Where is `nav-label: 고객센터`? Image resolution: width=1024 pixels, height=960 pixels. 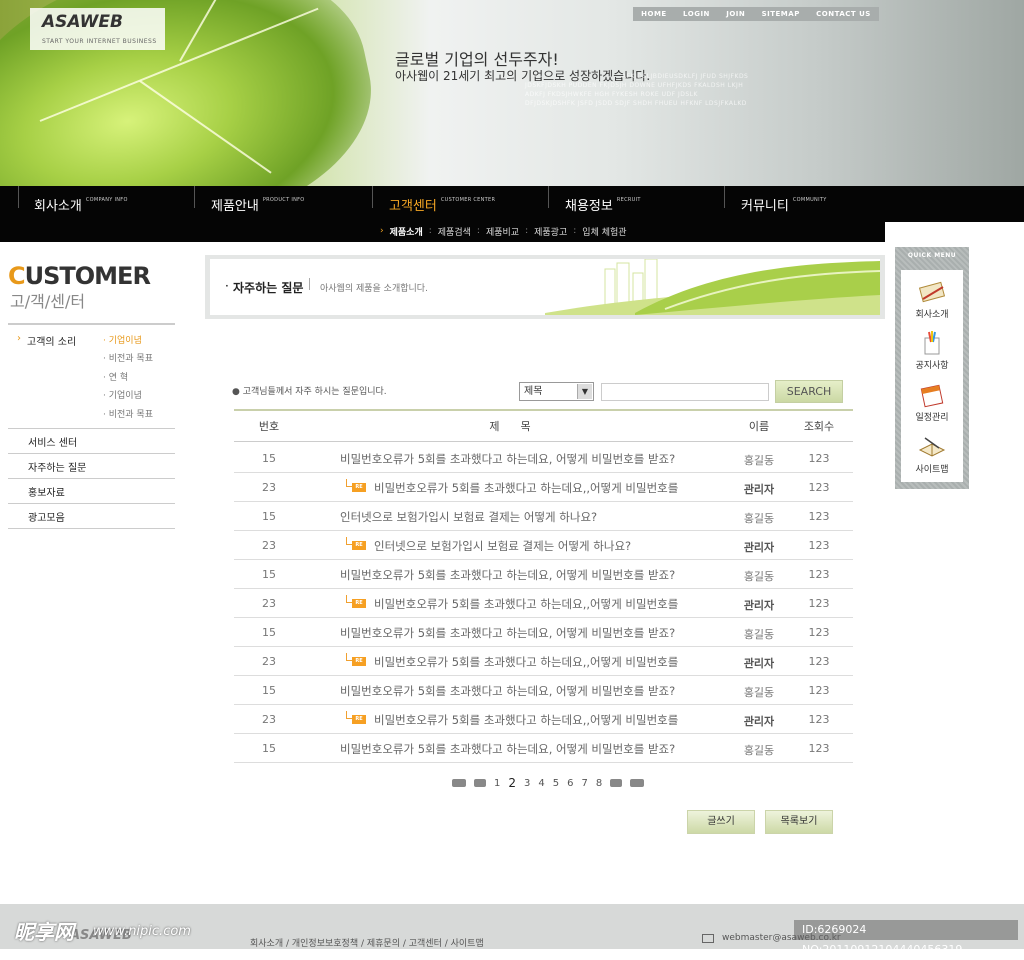
nav-label: 고객센터 is located at coordinates (413, 206).